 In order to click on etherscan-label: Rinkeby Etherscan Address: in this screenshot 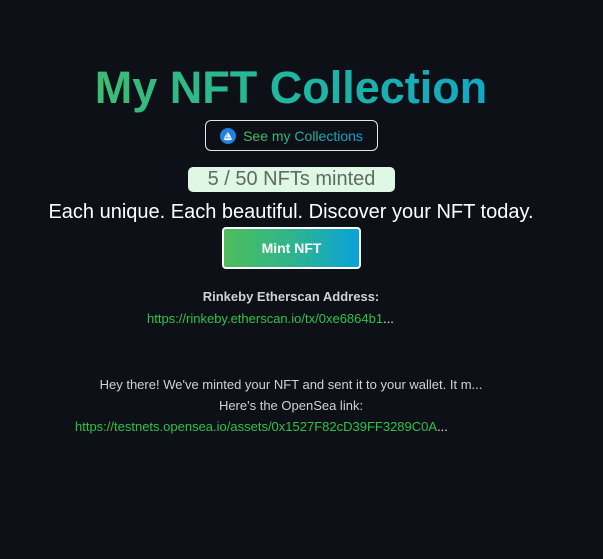, I will do `click(291, 296)`.